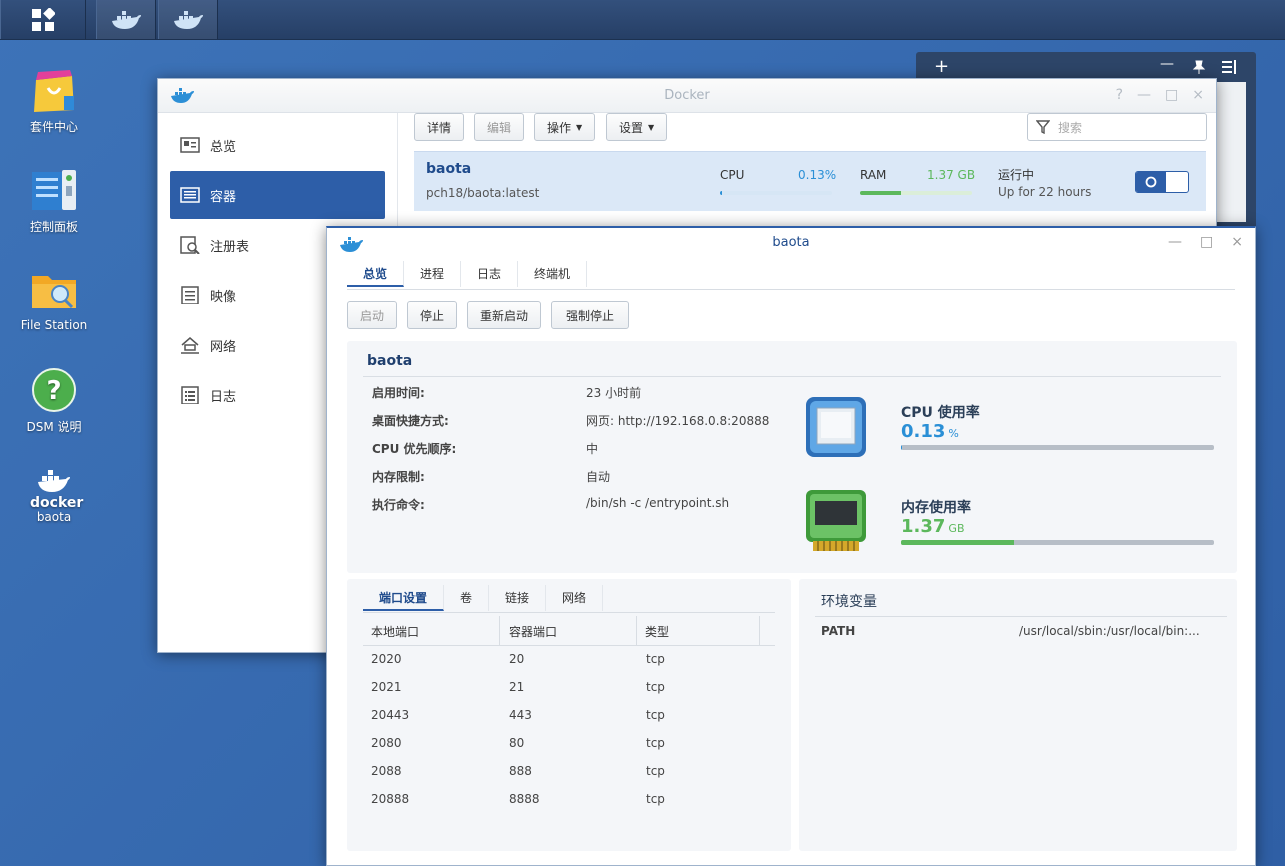 The width and height of the screenshot is (1285, 866). Describe the element at coordinates (432, 315) in the screenshot. I see `stop-button: 停止` at that location.